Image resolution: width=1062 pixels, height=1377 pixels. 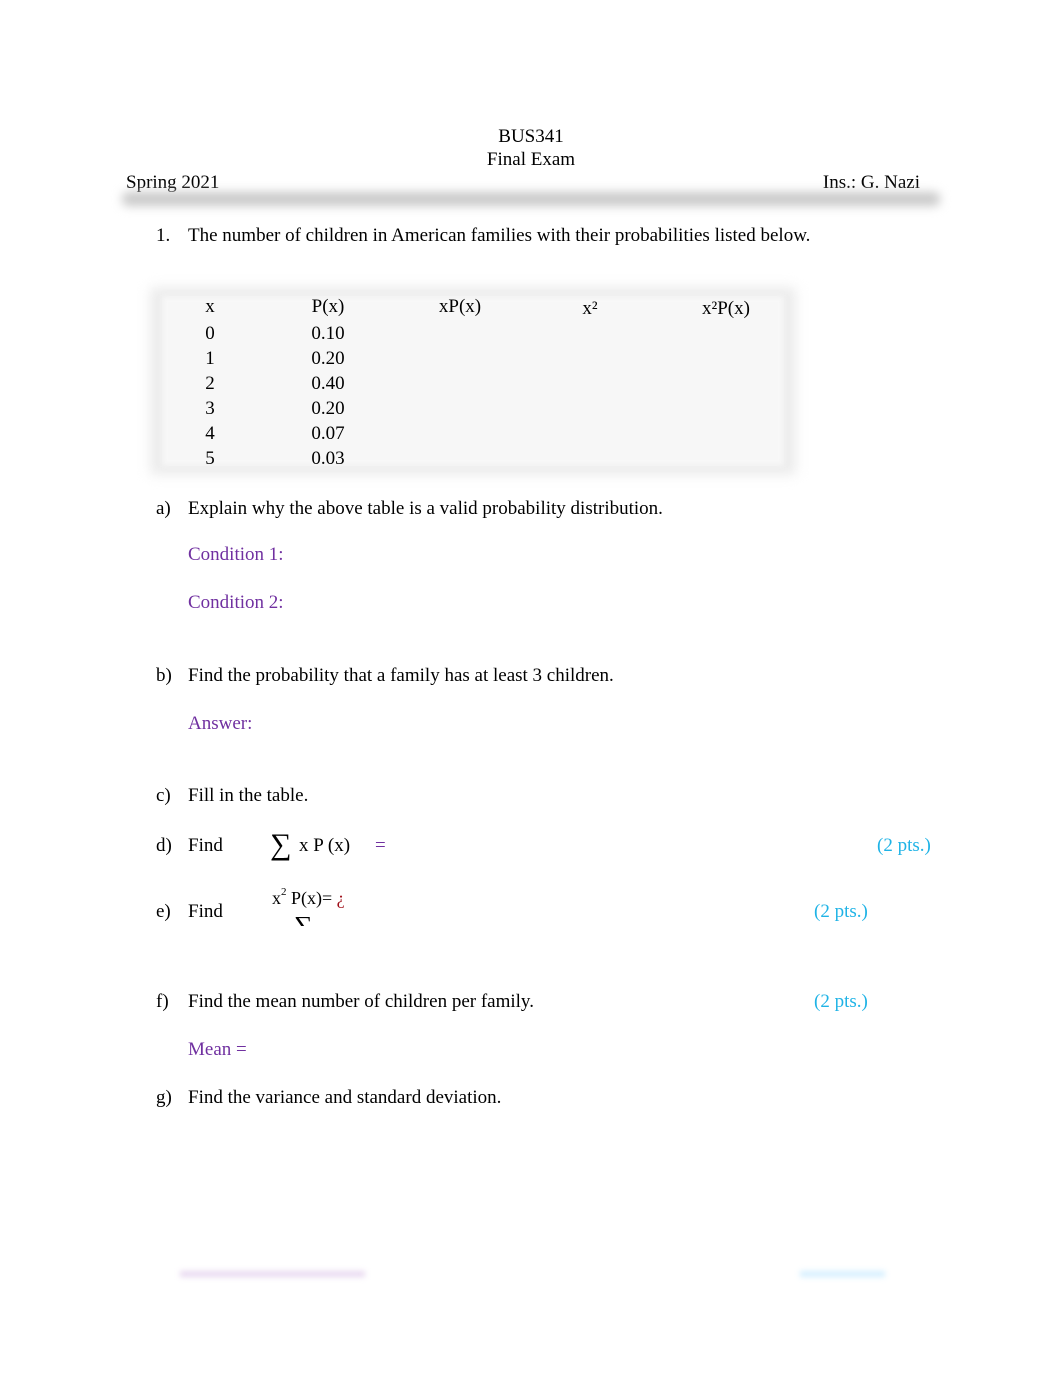 I want to click on table-cell-px: 0.03, so click(x=328, y=458).